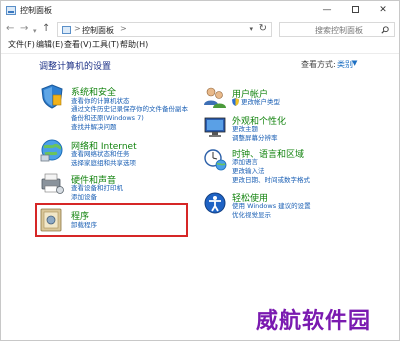 The height and width of the screenshot is (341, 400). Describe the element at coordinates (354, 63) in the screenshot. I see `chevron-down-icon: ▼` at that location.